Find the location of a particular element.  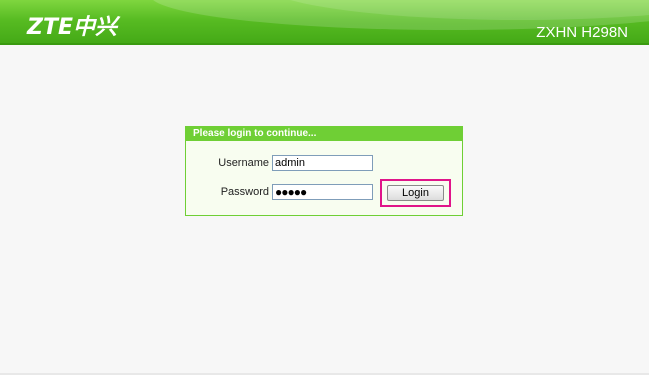

header-banner: ZTE中兴 ZXHN H298N is located at coordinates (324, 22).